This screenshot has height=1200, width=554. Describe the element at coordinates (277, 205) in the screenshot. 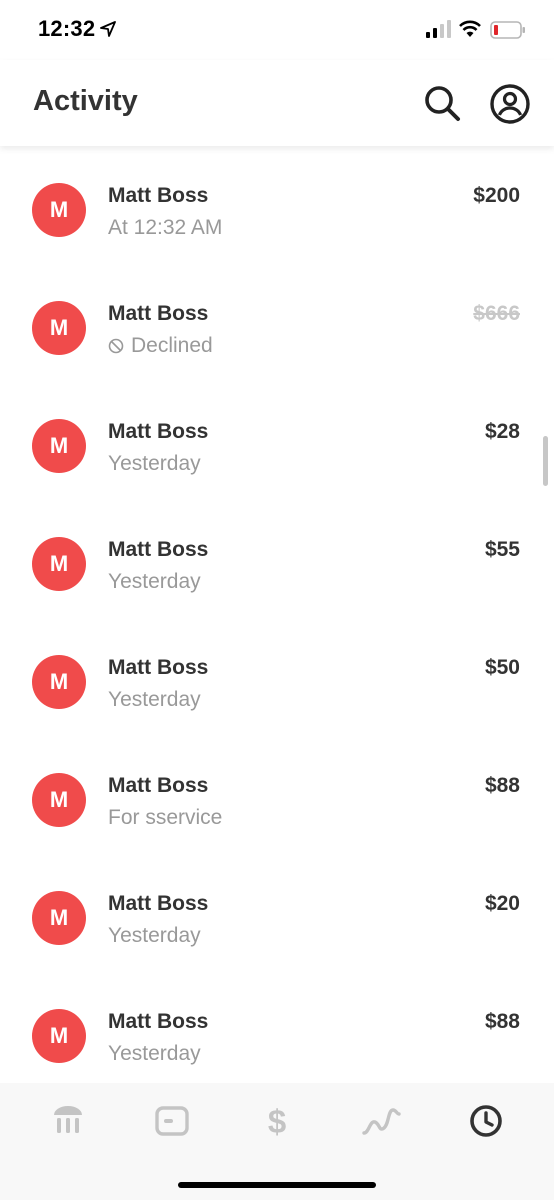

I see `transaction-row: M Matt Boss At 12:32 AM $200` at that location.